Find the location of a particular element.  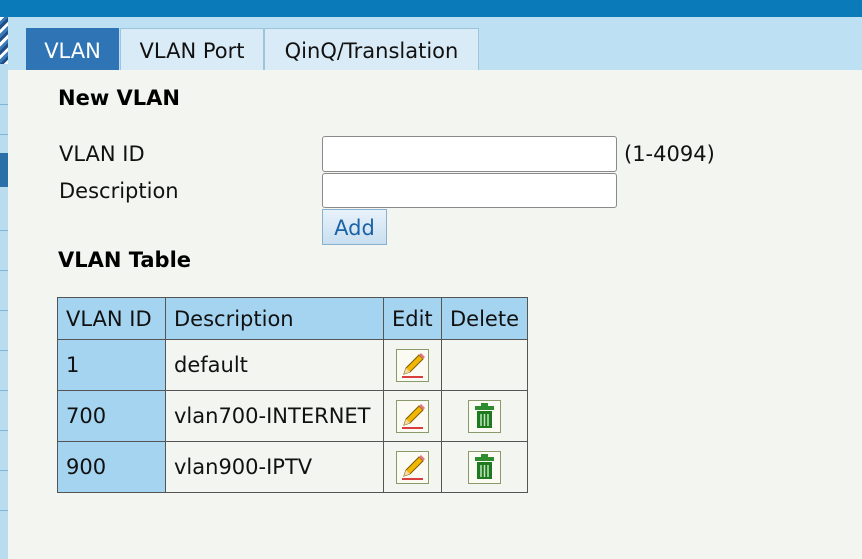

vlan-id-range-hint: (1-4094) is located at coordinates (669, 154).